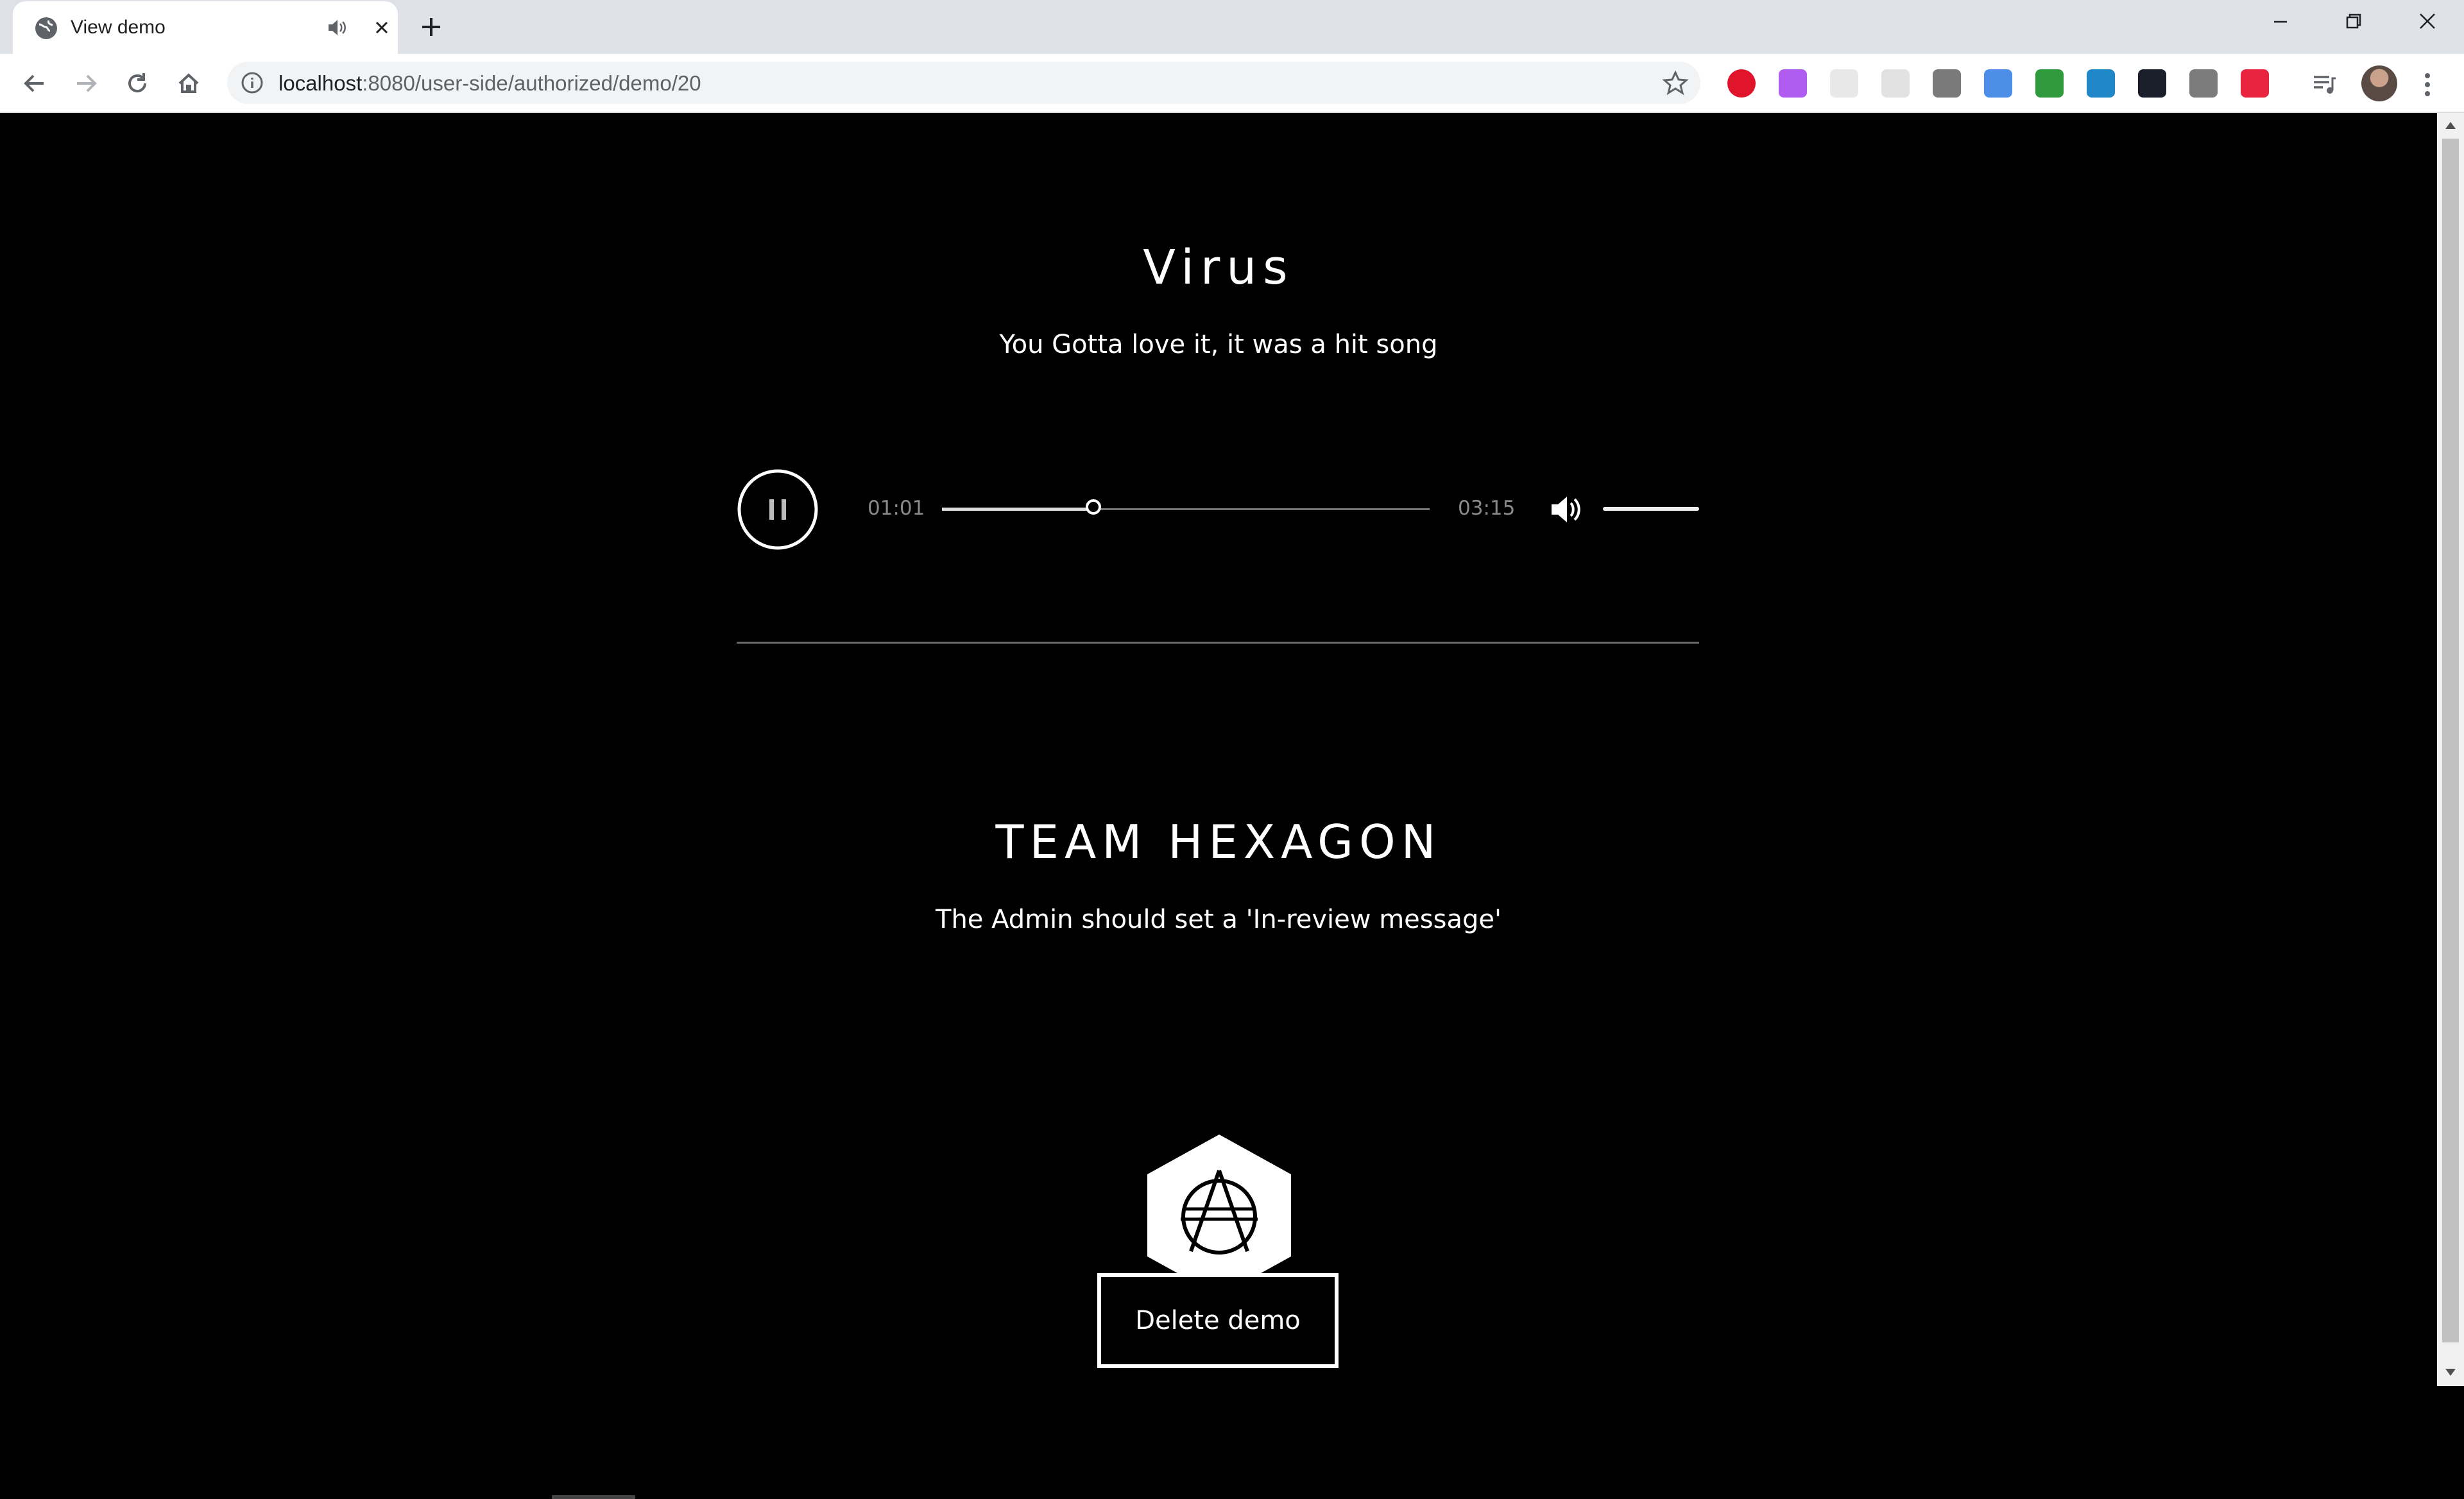 Image resolution: width=2464 pixels, height=1499 pixels. Describe the element at coordinates (2050, 83) in the screenshot. I see `green-figure-extension-icon` at that location.